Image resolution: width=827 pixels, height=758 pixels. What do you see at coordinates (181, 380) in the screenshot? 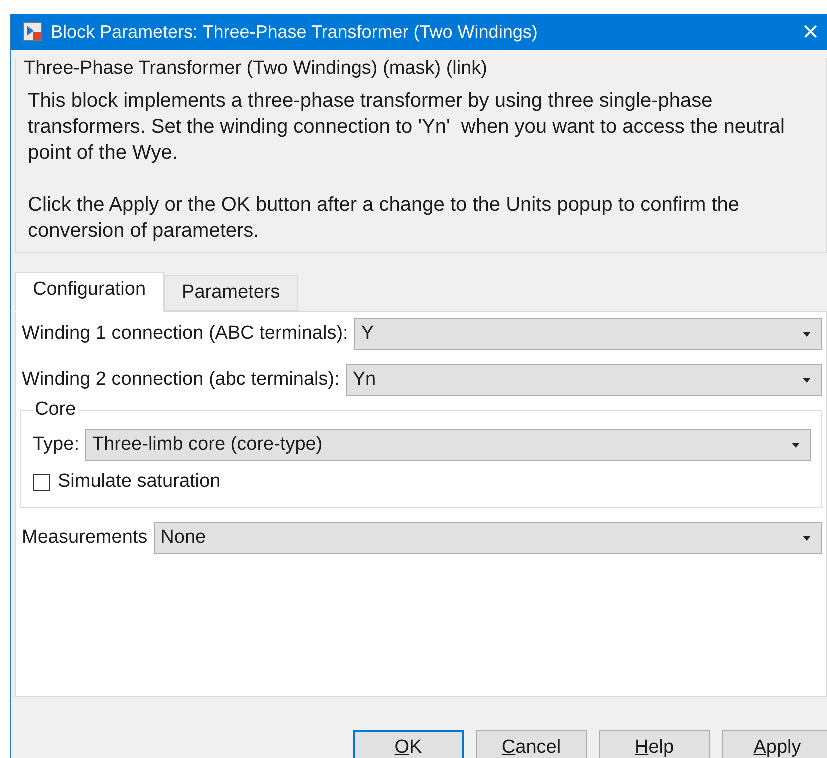
I see `field-label: Winding 2 connection (abc terminals):` at bounding box center [181, 380].